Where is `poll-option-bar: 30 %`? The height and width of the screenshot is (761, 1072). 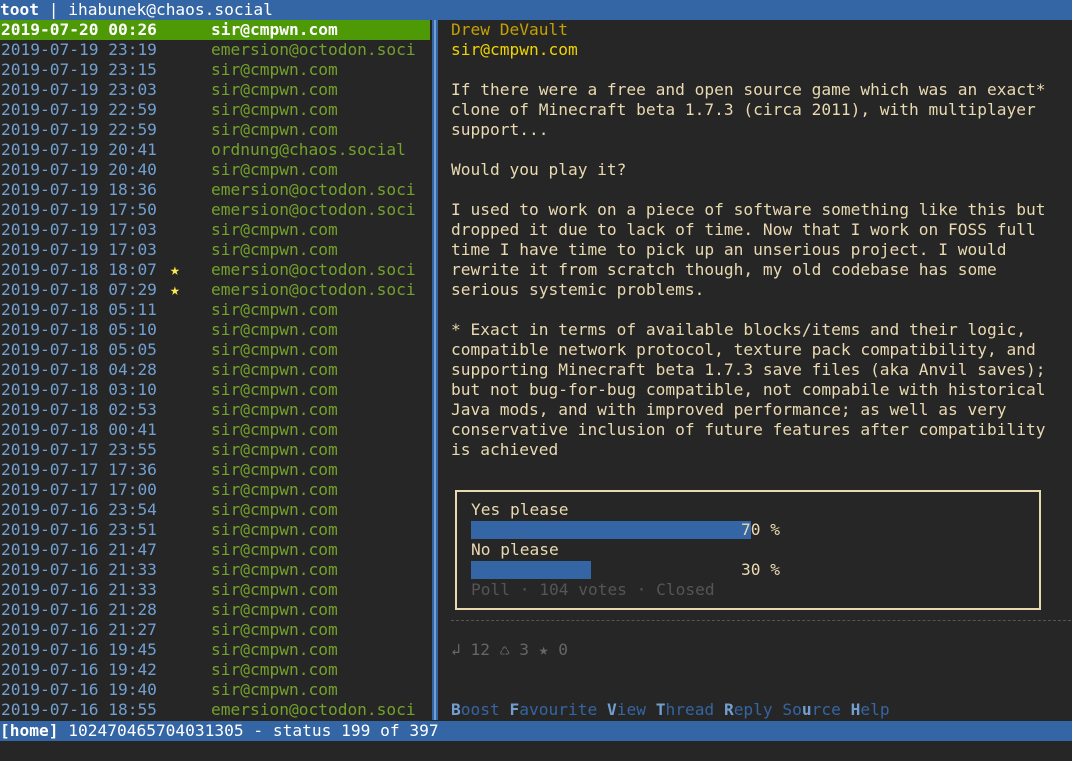
poll-option-bar: 30 % is located at coordinates (751, 570).